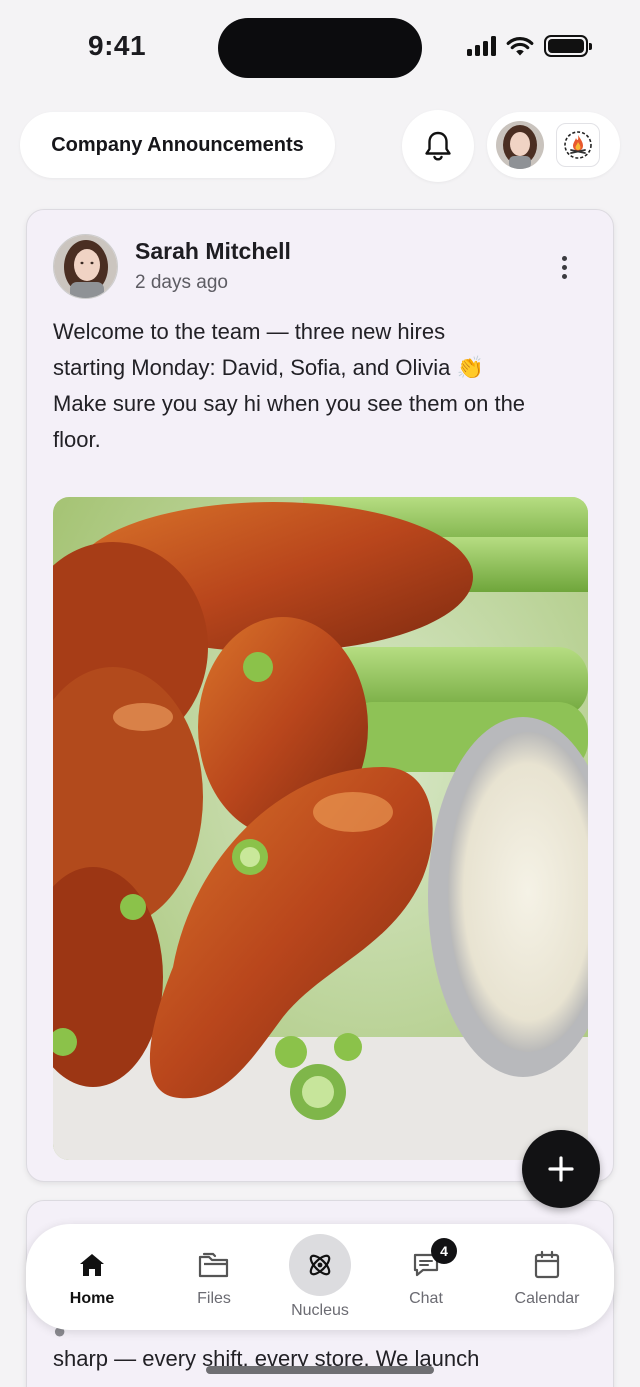 The image size is (640, 1387). Describe the element at coordinates (213, 1265) in the screenshot. I see `folder-icon` at that location.